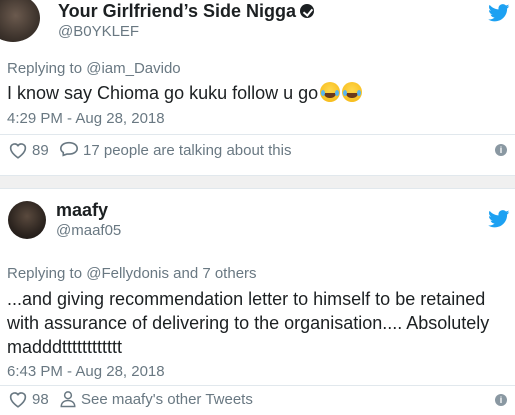 This screenshot has width=515, height=415. I want to click on conversation-link: 17 people are talking about this, so click(175, 150).